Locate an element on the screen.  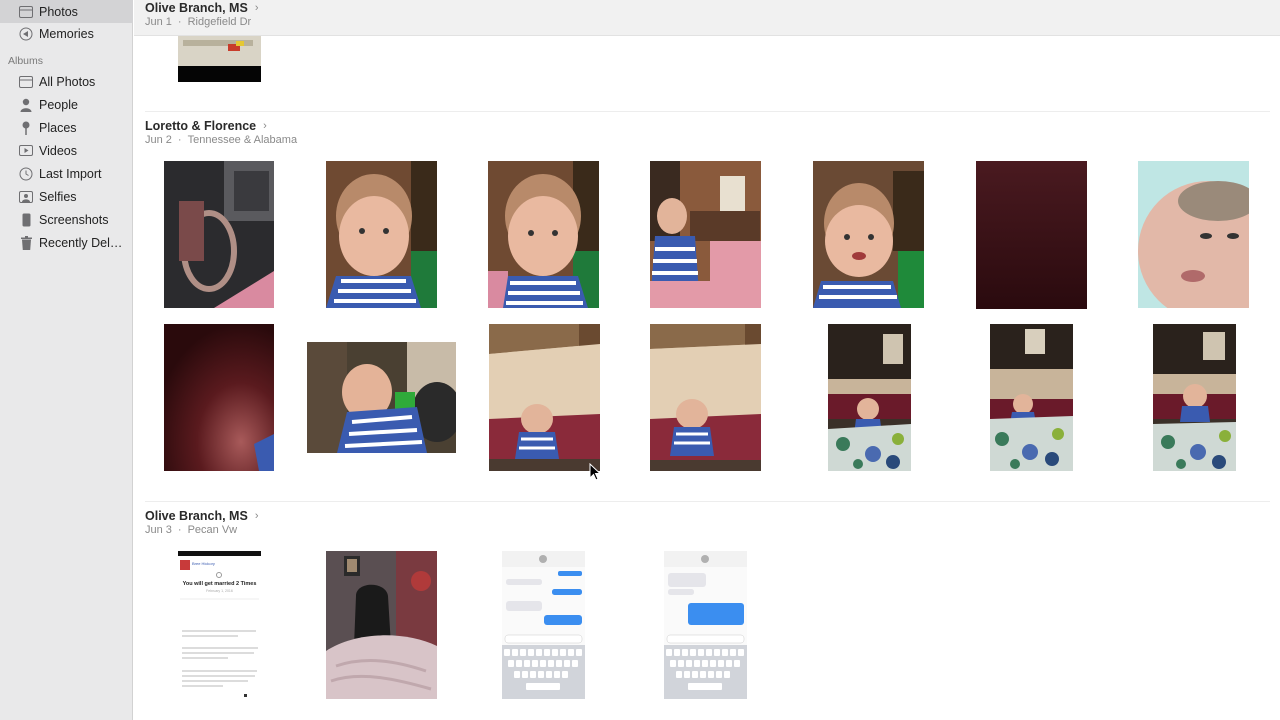
sidebar-item-label: Memories is located at coordinates (66, 33).